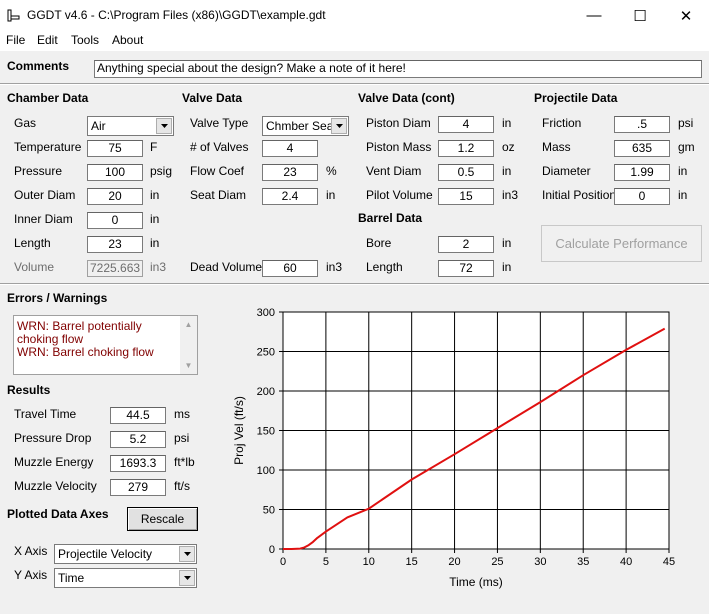 The height and width of the screenshot is (614, 709). Describe the element at coordinates (354, 284) in the screenshot. I see `divider` at that location.